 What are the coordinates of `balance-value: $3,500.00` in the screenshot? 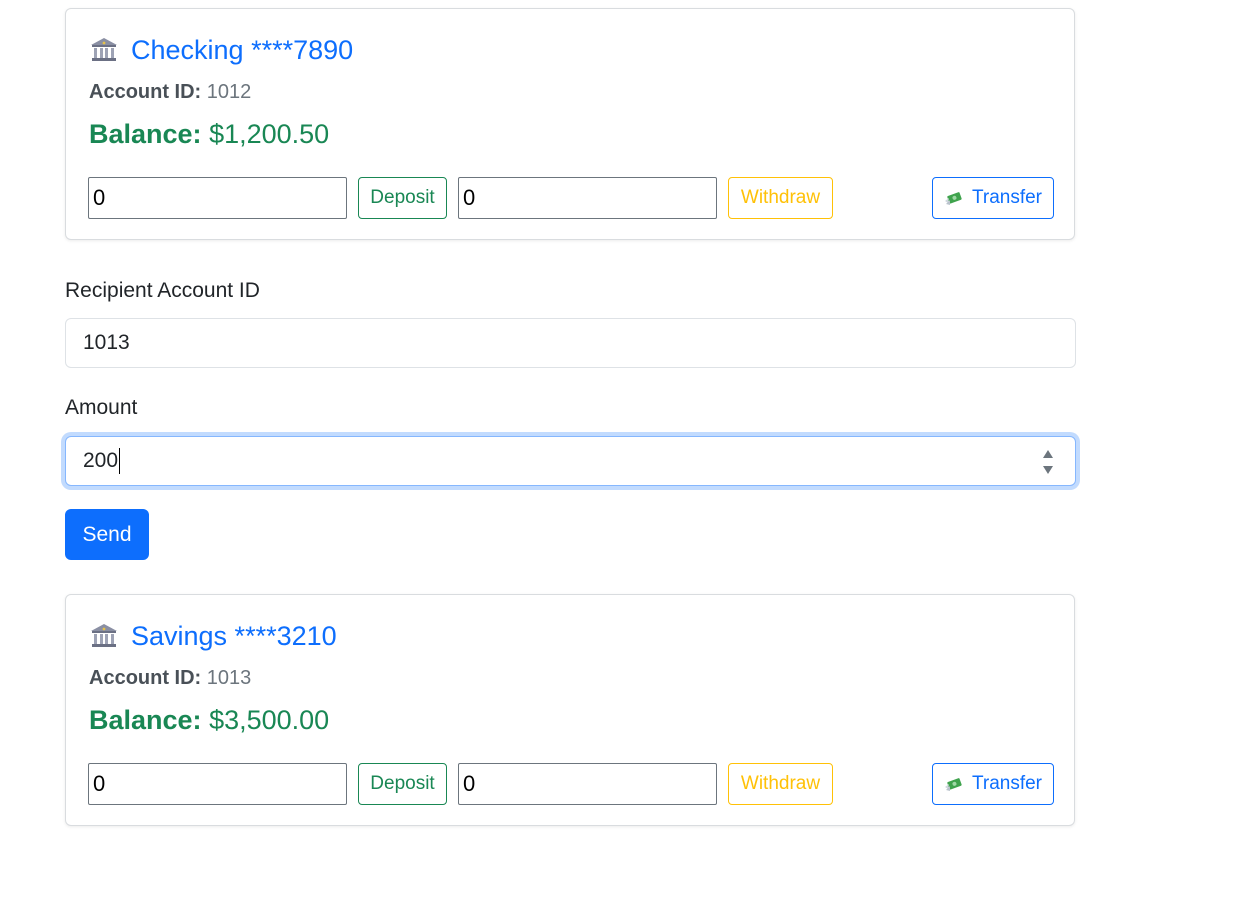 It's located at (269, 720).